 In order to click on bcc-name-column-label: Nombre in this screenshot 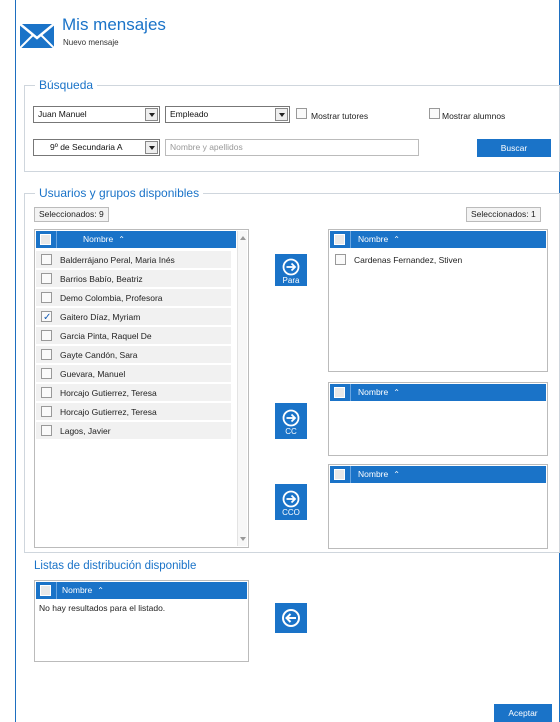, I will do `click(373, 474)`.